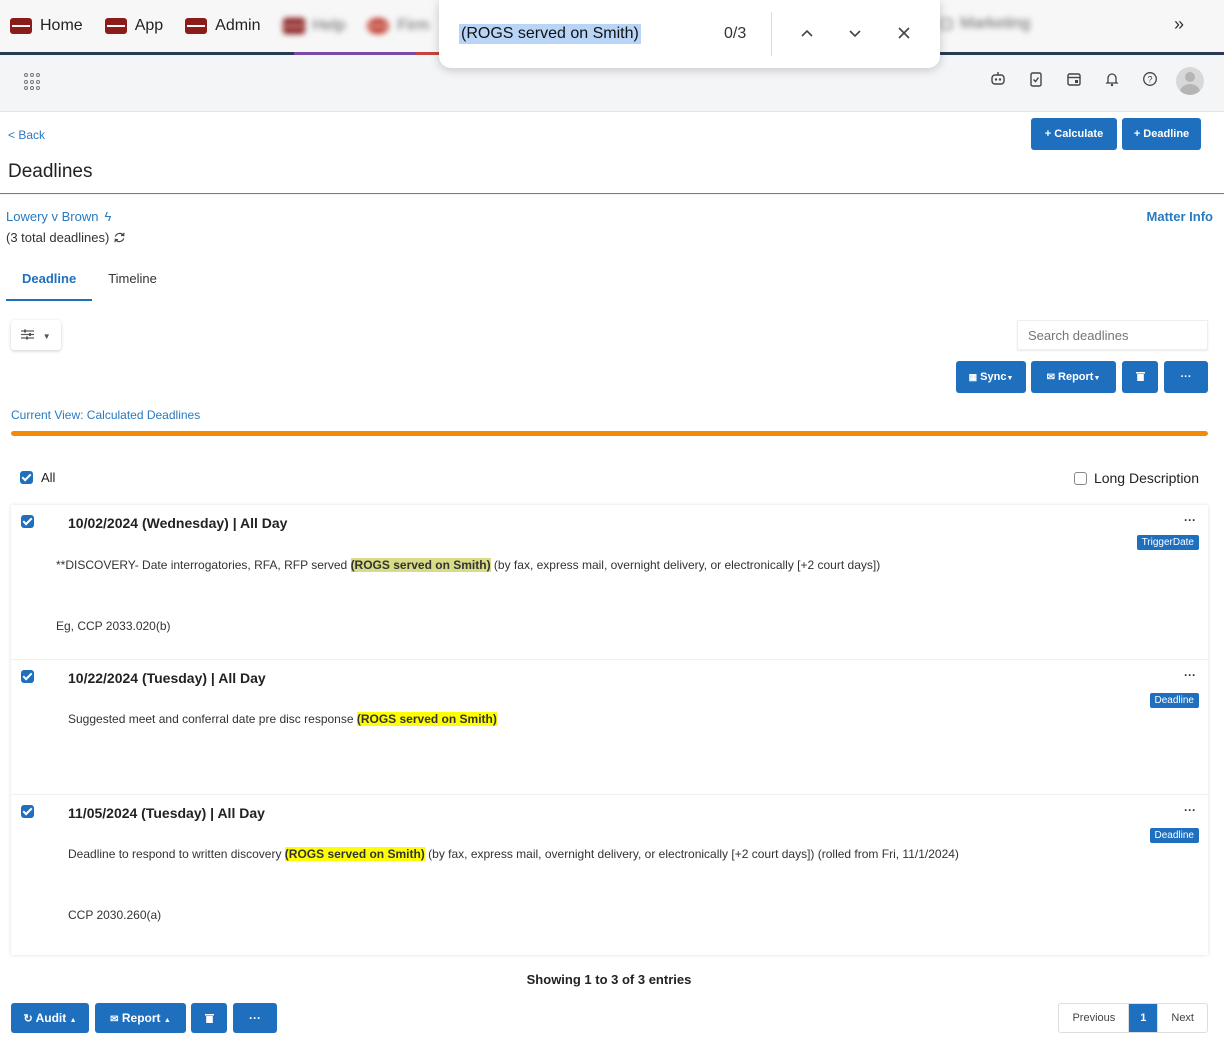 This screenshot has width=1224, height=1063. I want to click on page-title: Deadlines, so click(50, 171).